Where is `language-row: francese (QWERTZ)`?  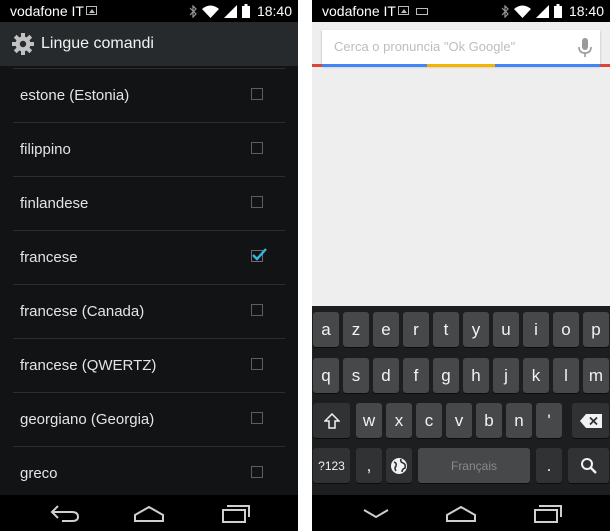
language-row: francese (QWERTZ) is located at coordinates (149, 365).